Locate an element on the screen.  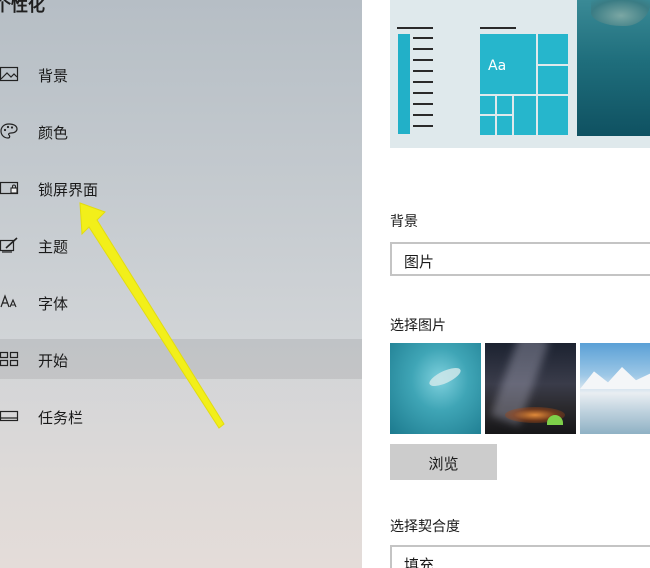
browse-button: 浏览 is located at coordinates (443, 462).